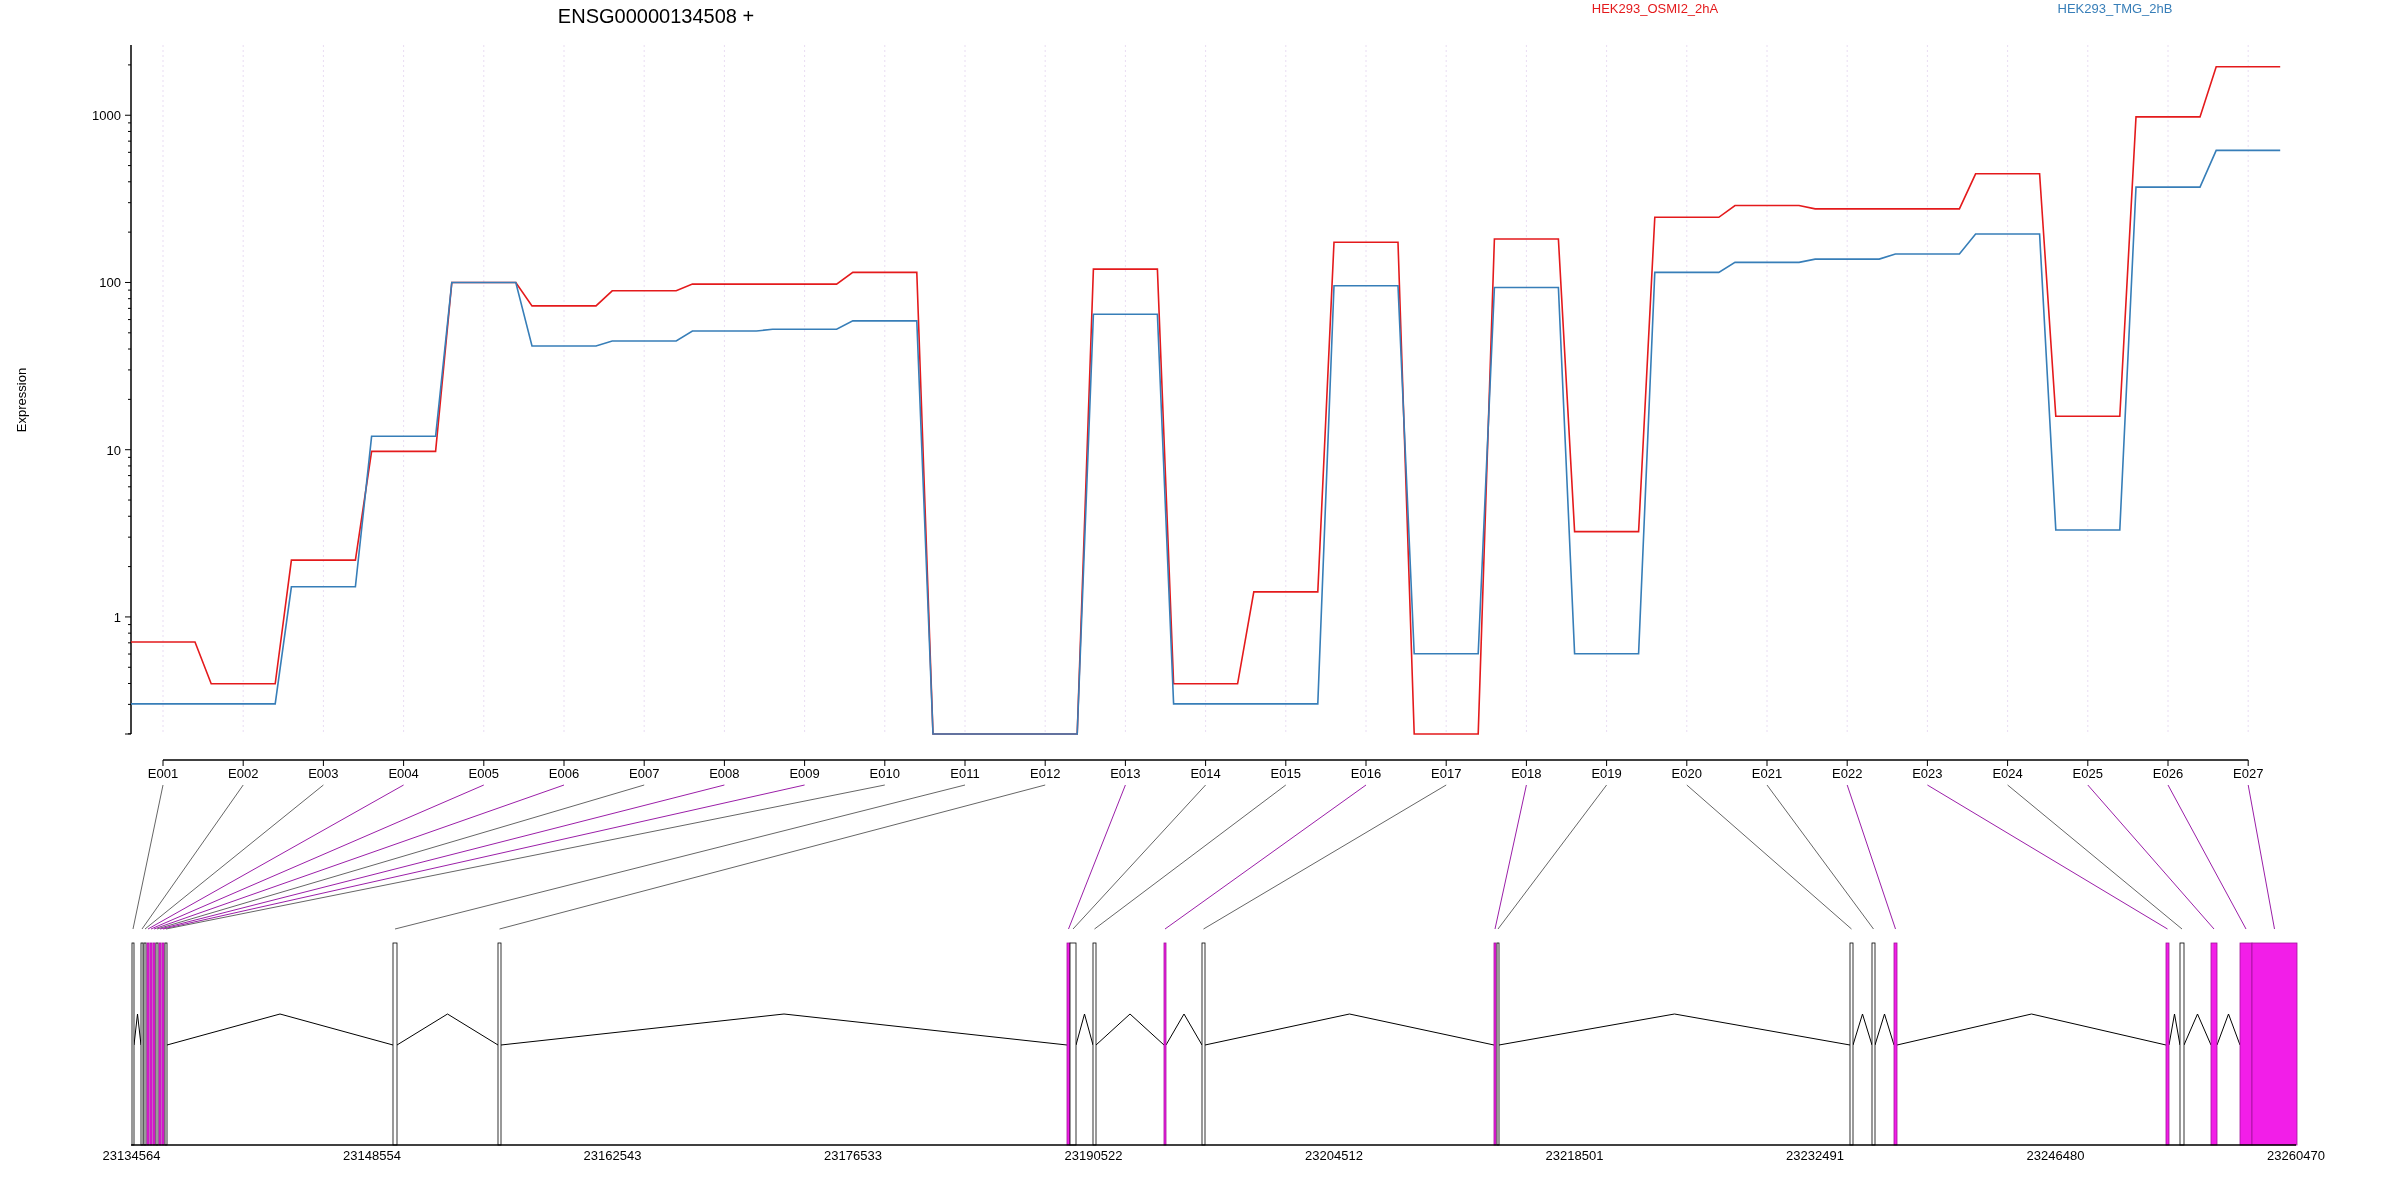 This screenshot has height=1200, width=2400. I want to click on coordinate-label: 23246480, so click(2055, 1155).